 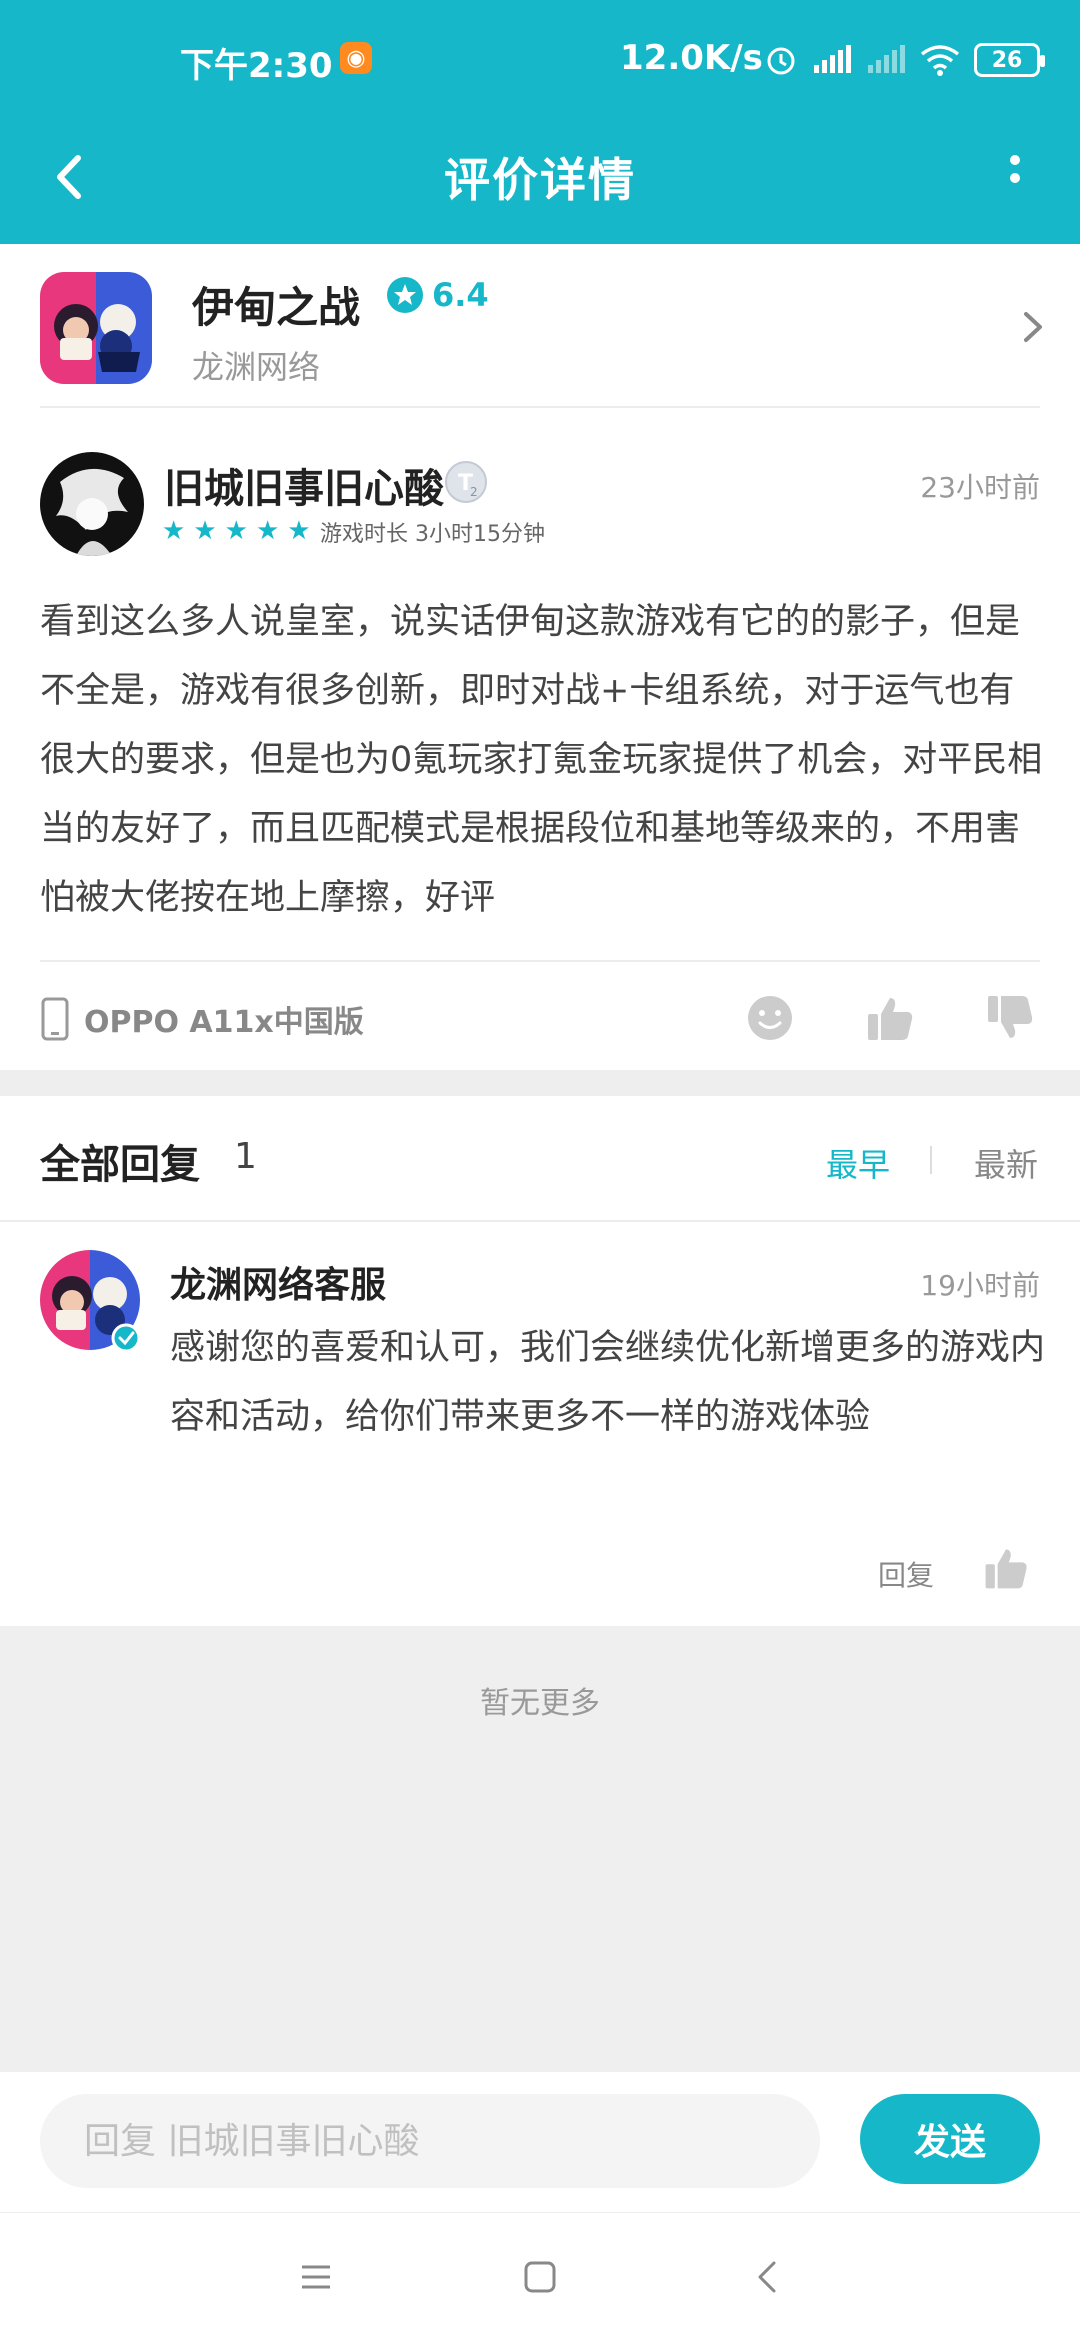 What do you see at coordinates (832, 59) in the screenshot?
I see `signal-icon` at bounding box center [832, 59].